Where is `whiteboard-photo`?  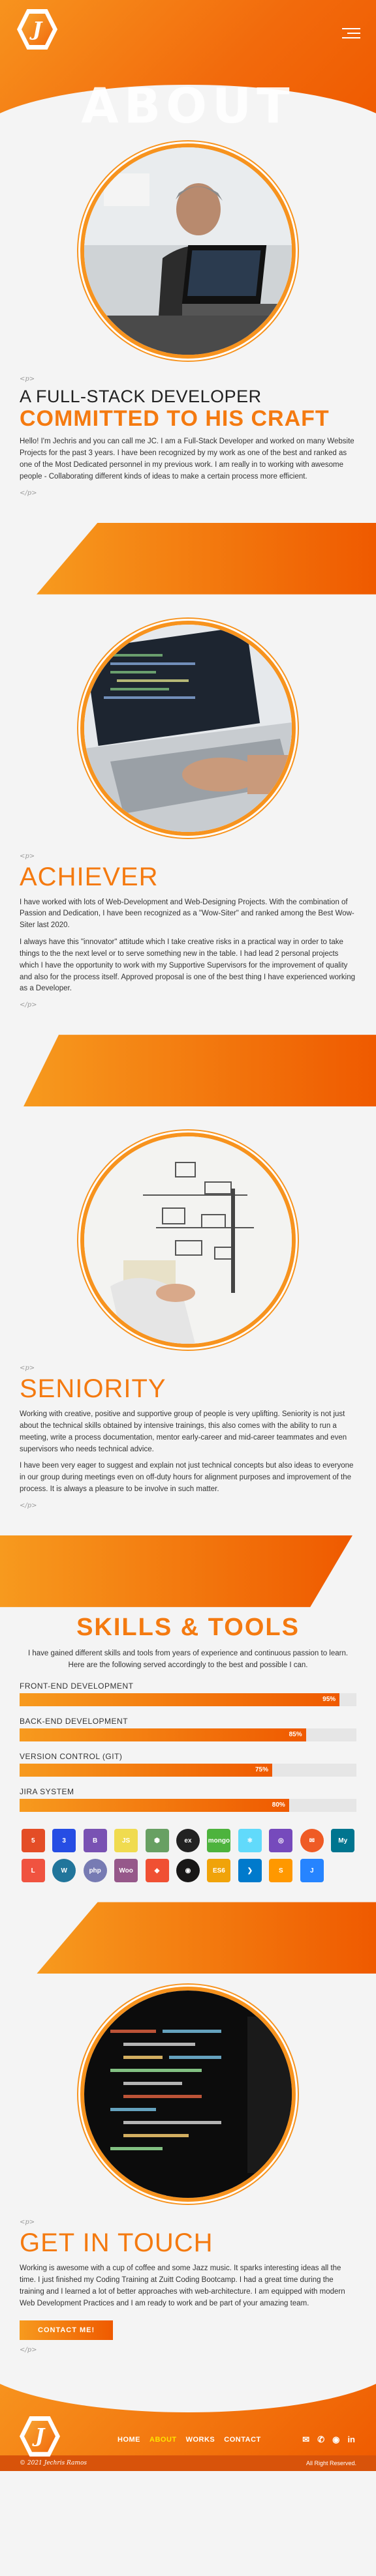 whiteboard-photo is located at coordinates (188, 1240).